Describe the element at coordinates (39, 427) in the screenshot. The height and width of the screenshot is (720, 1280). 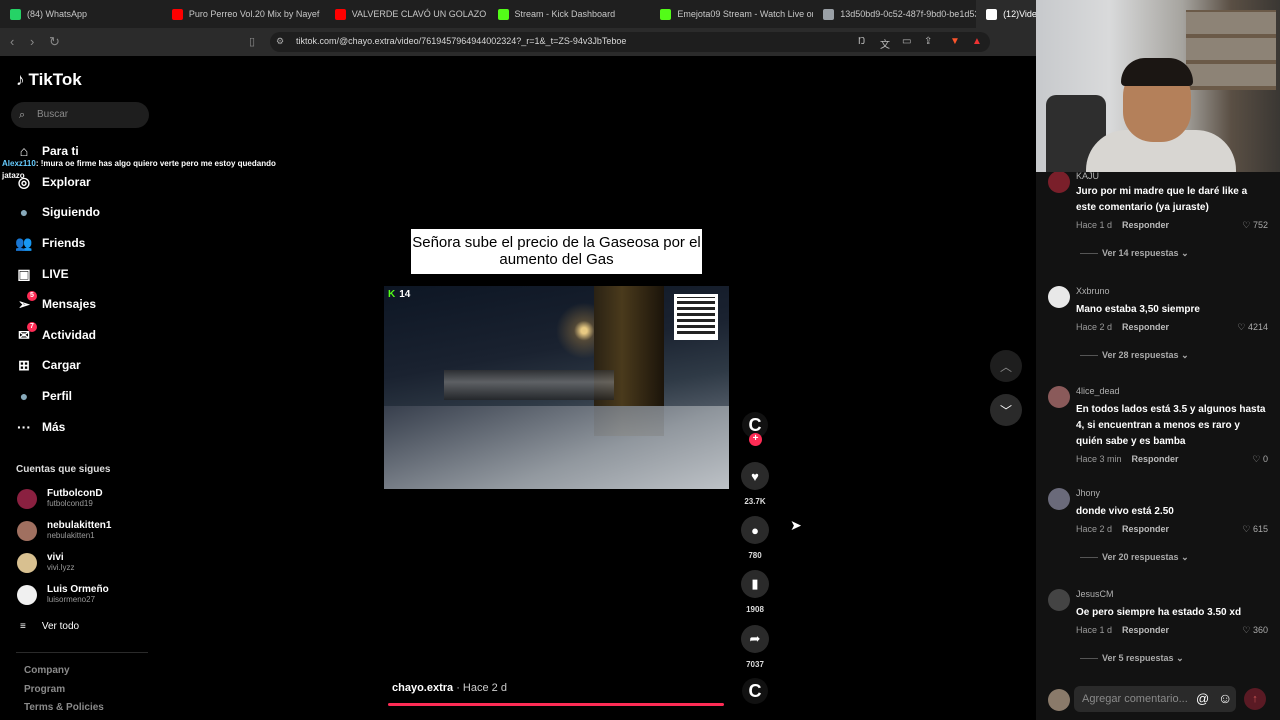
I see `sidebar-item-ms: ··· Más` at that location.